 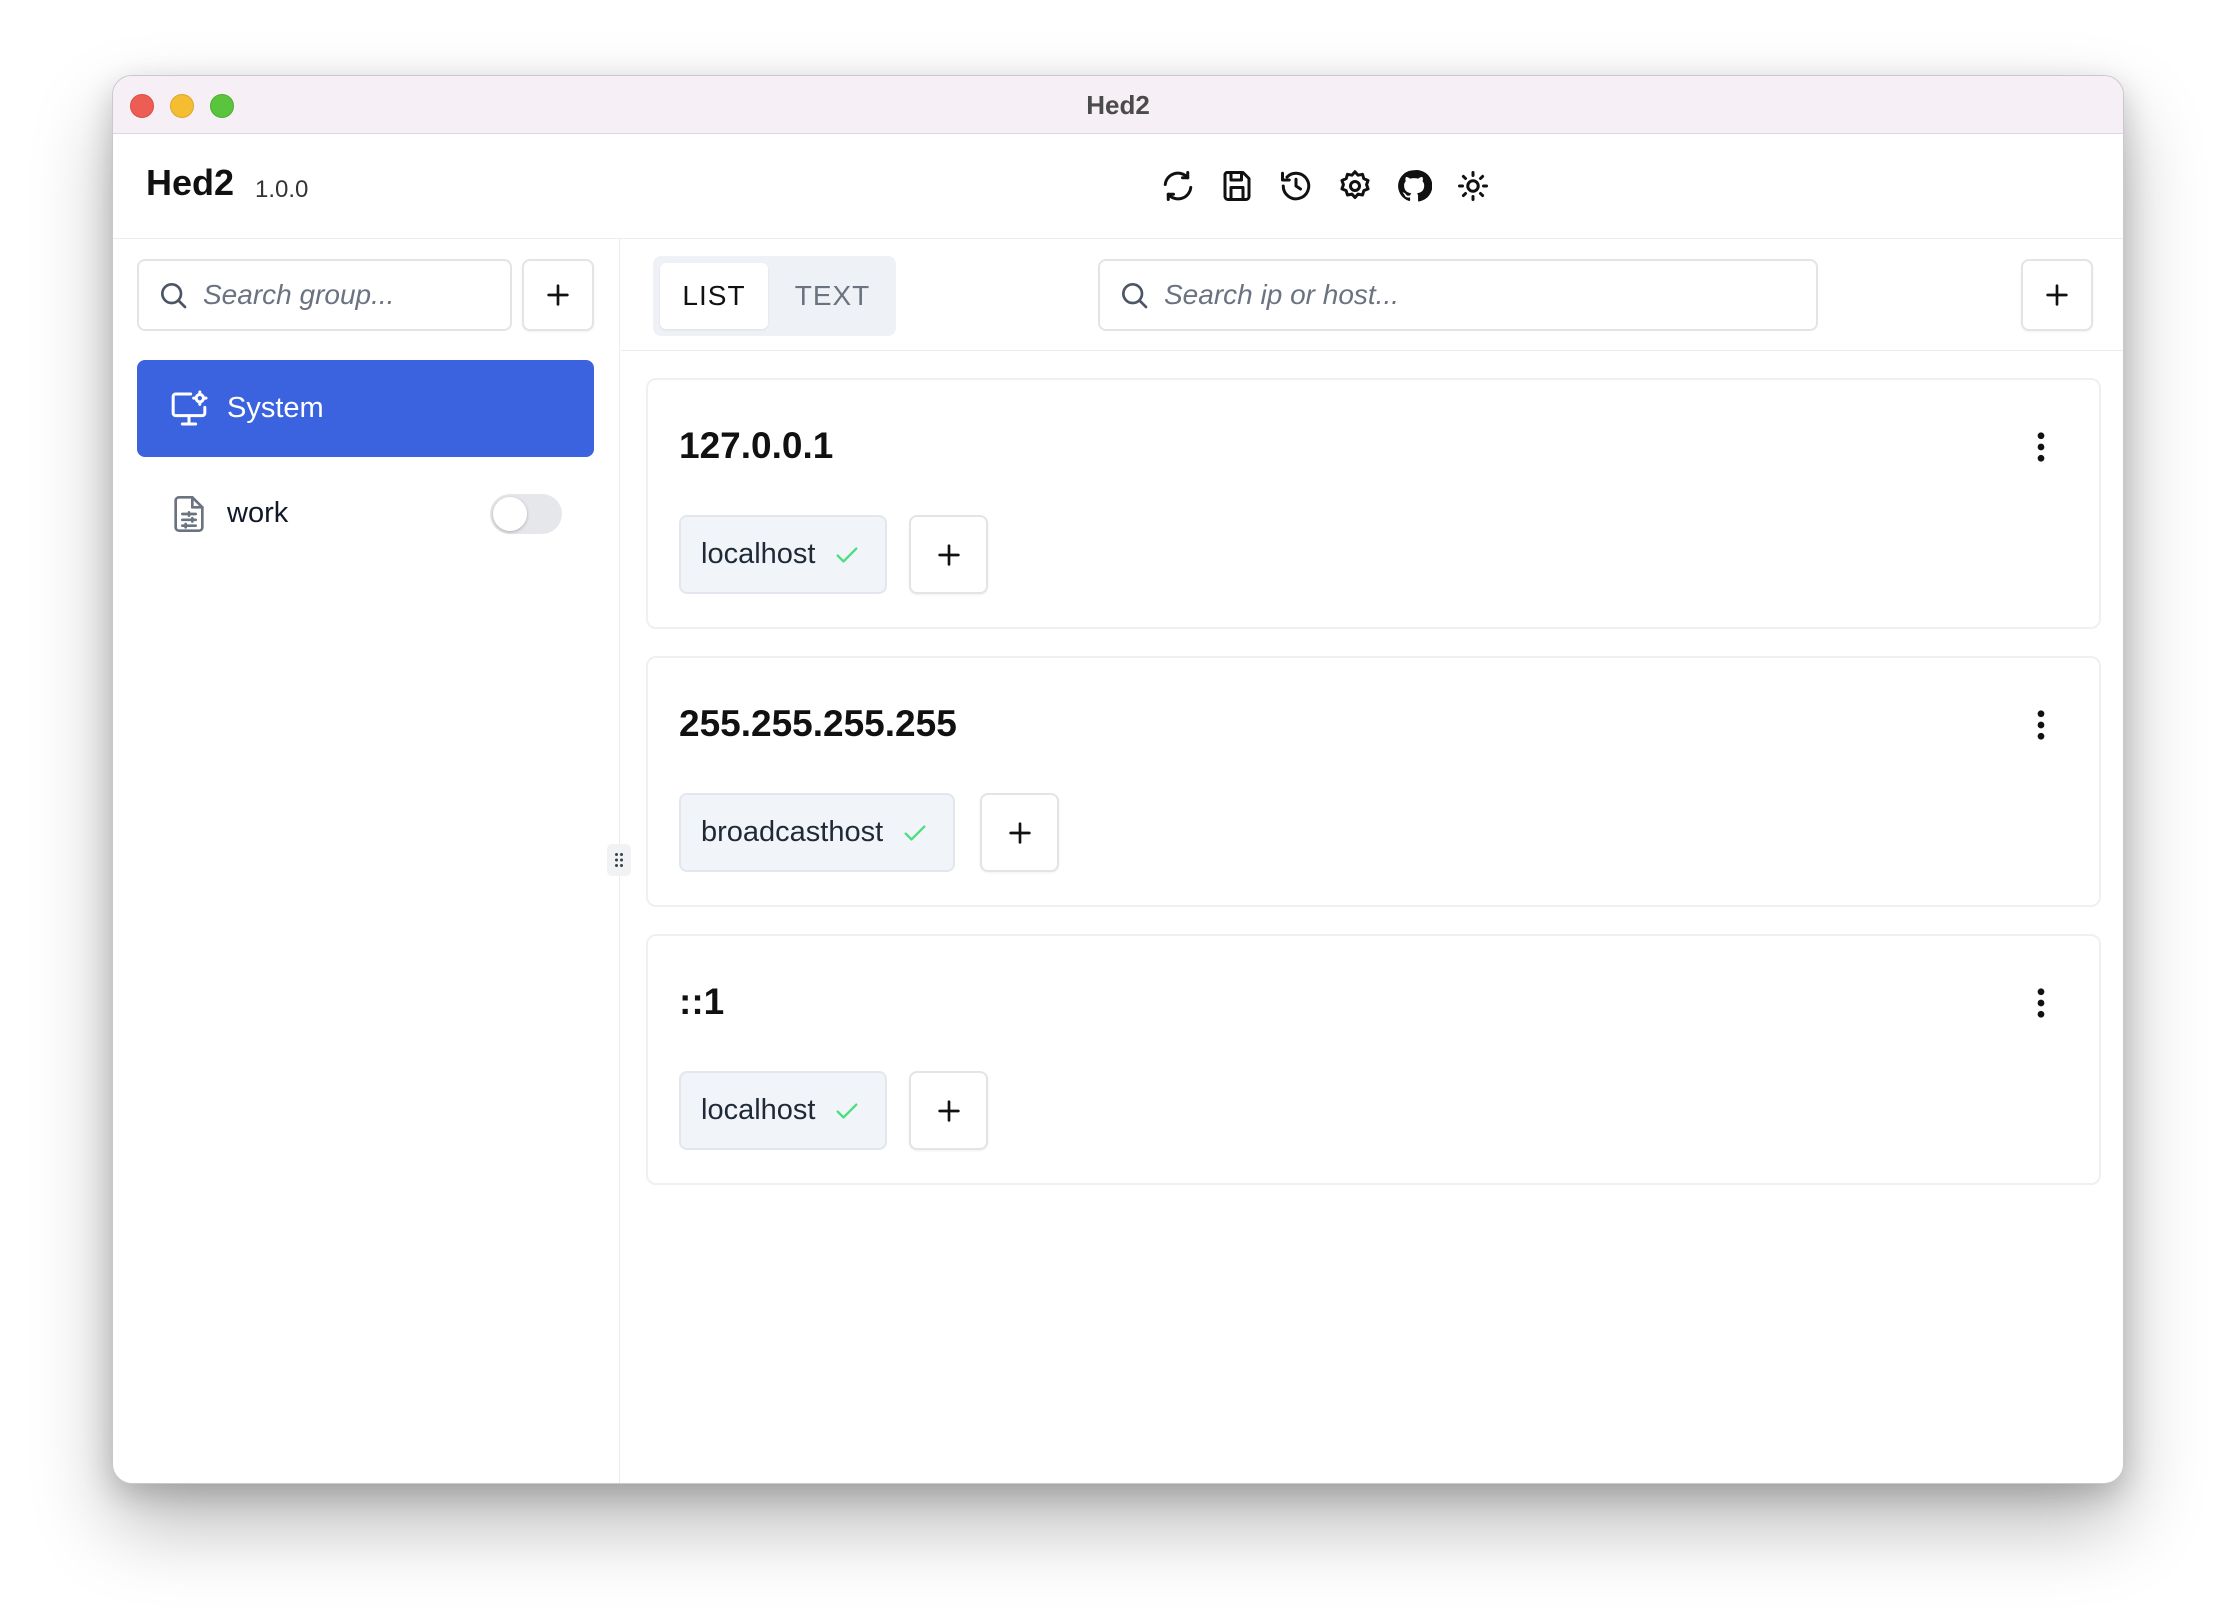 I want to click on settings-button, so click(x=1355, y=186).